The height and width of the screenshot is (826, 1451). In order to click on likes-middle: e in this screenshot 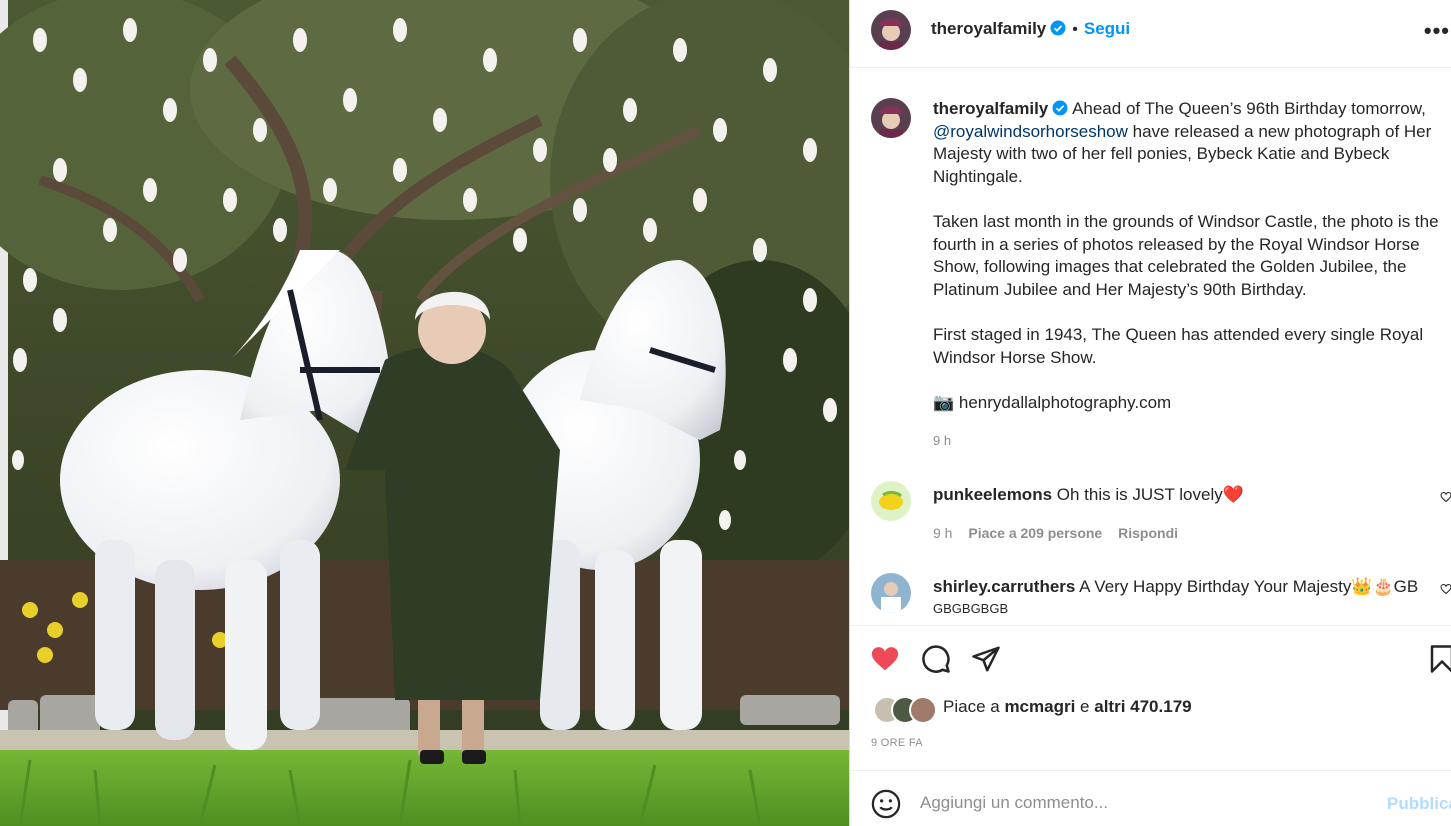, I will do `click(1085, 706)`.